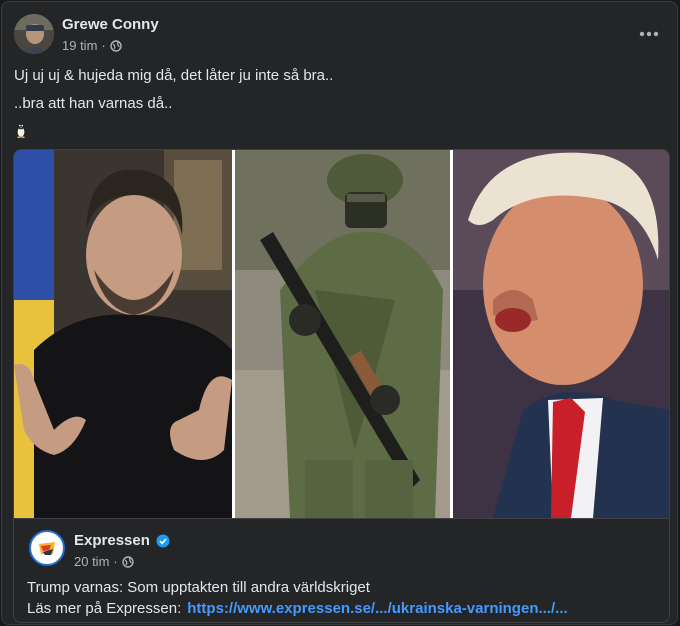 The width and height of the screenshot is (680, 626). I want to click on post-emoji-line, so click(21, 133).